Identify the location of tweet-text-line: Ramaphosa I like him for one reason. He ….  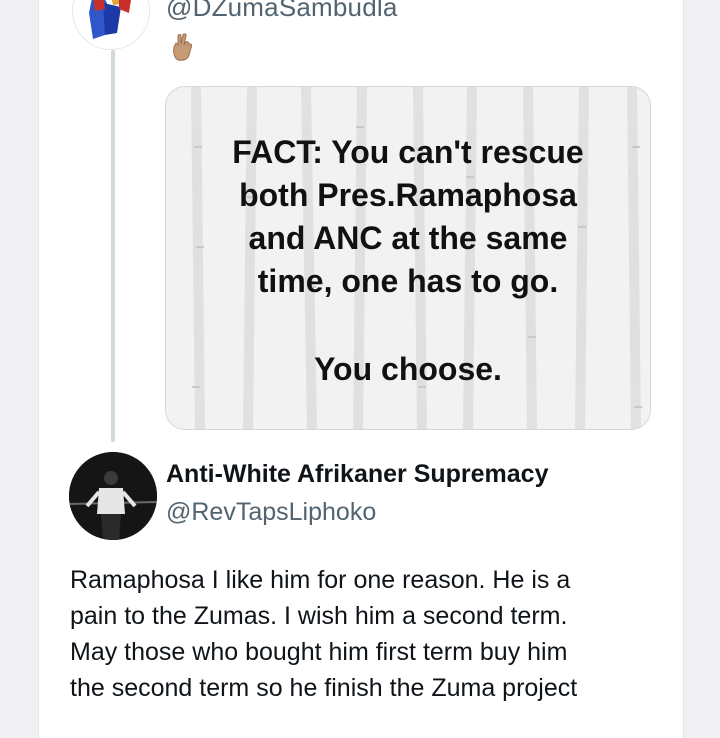
(320, 580).